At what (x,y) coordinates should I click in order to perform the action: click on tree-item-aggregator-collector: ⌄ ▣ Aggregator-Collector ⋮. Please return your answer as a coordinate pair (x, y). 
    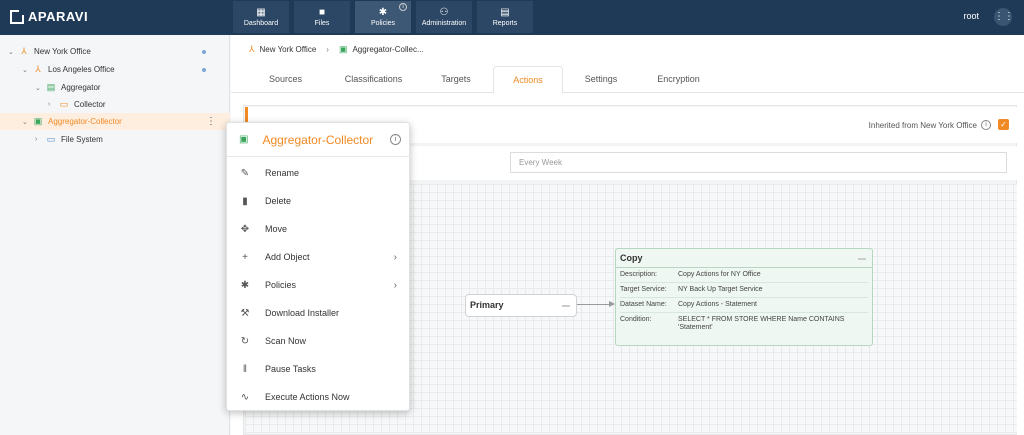
    Looking at the image, I should click on (115, 121).